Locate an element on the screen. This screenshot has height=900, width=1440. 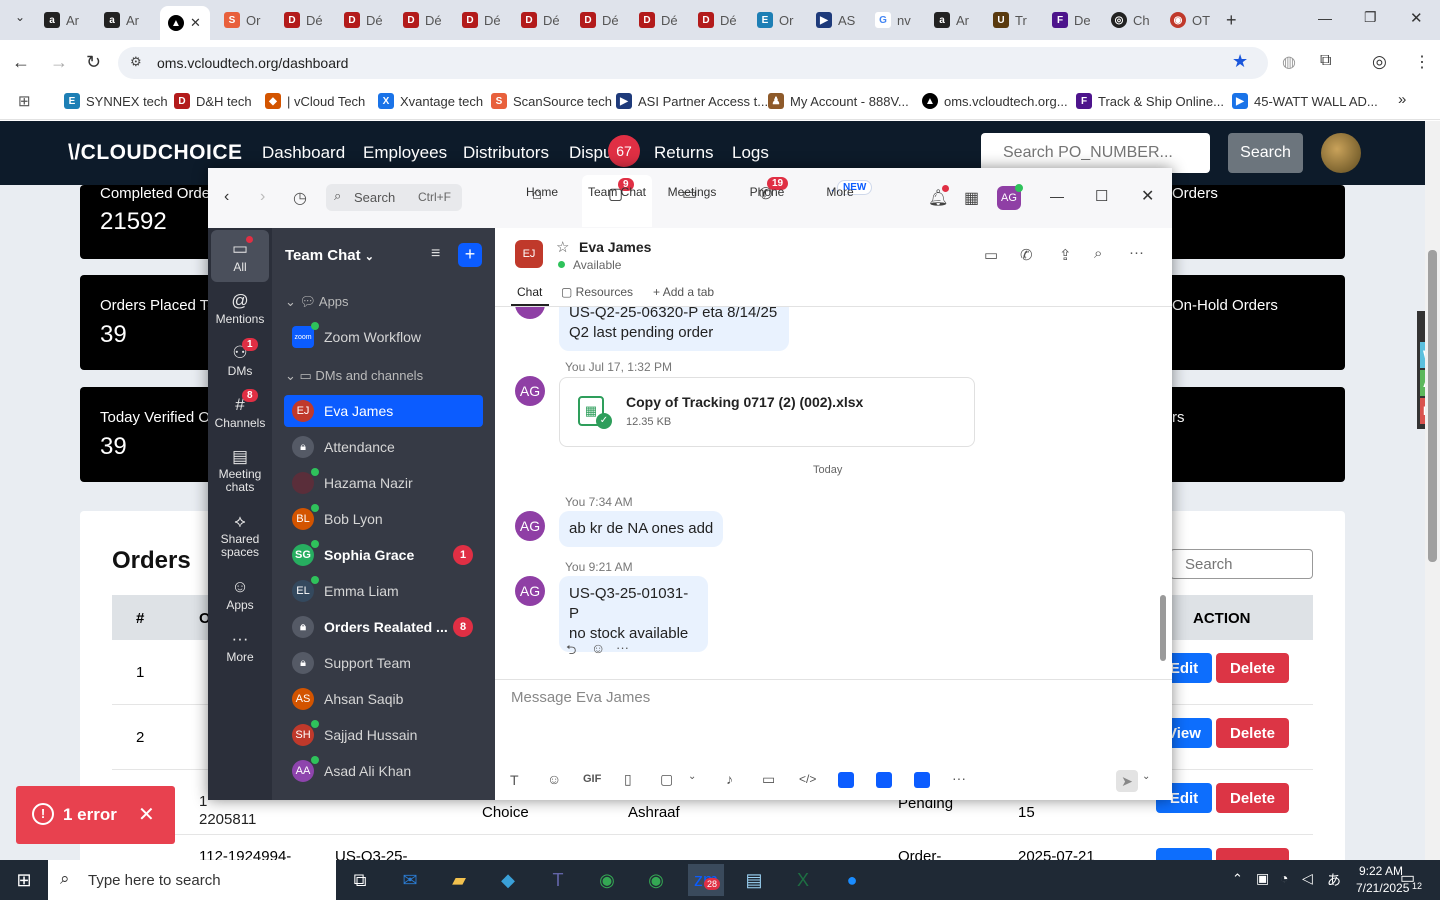
share-screen-icon: ⇪ is located at coordinates (1065, 255).